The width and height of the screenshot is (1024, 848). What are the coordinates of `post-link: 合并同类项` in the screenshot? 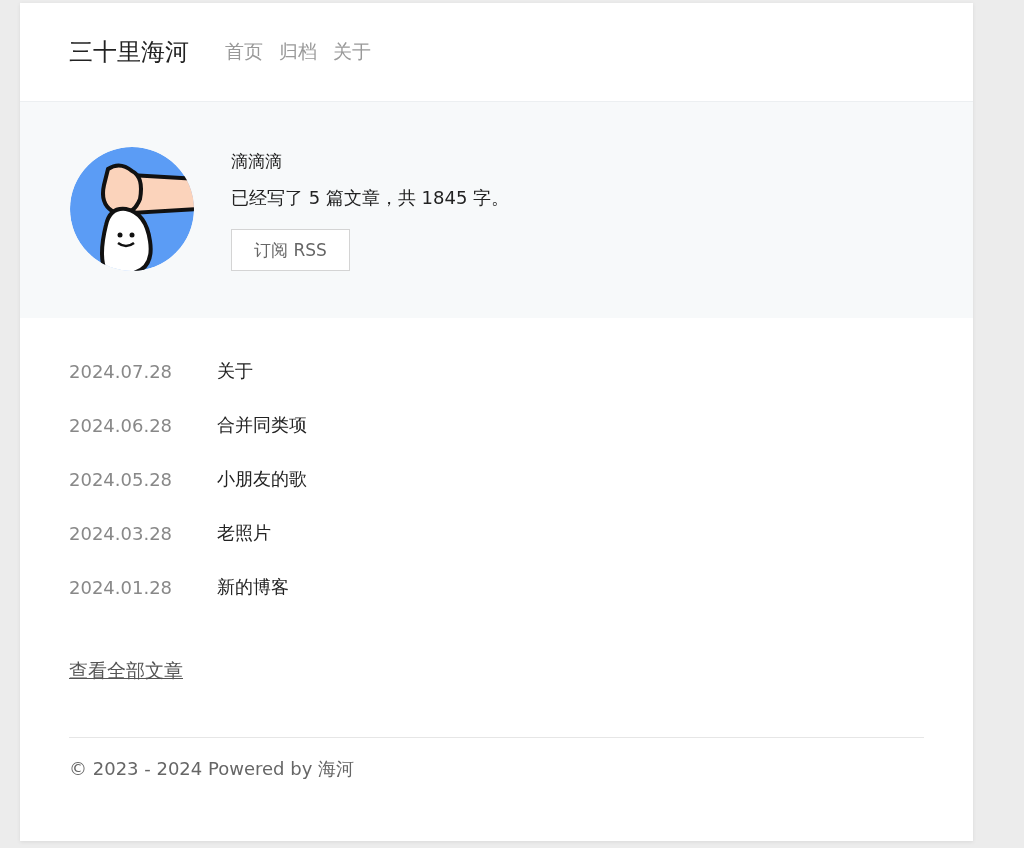 It's located at (262, 425).